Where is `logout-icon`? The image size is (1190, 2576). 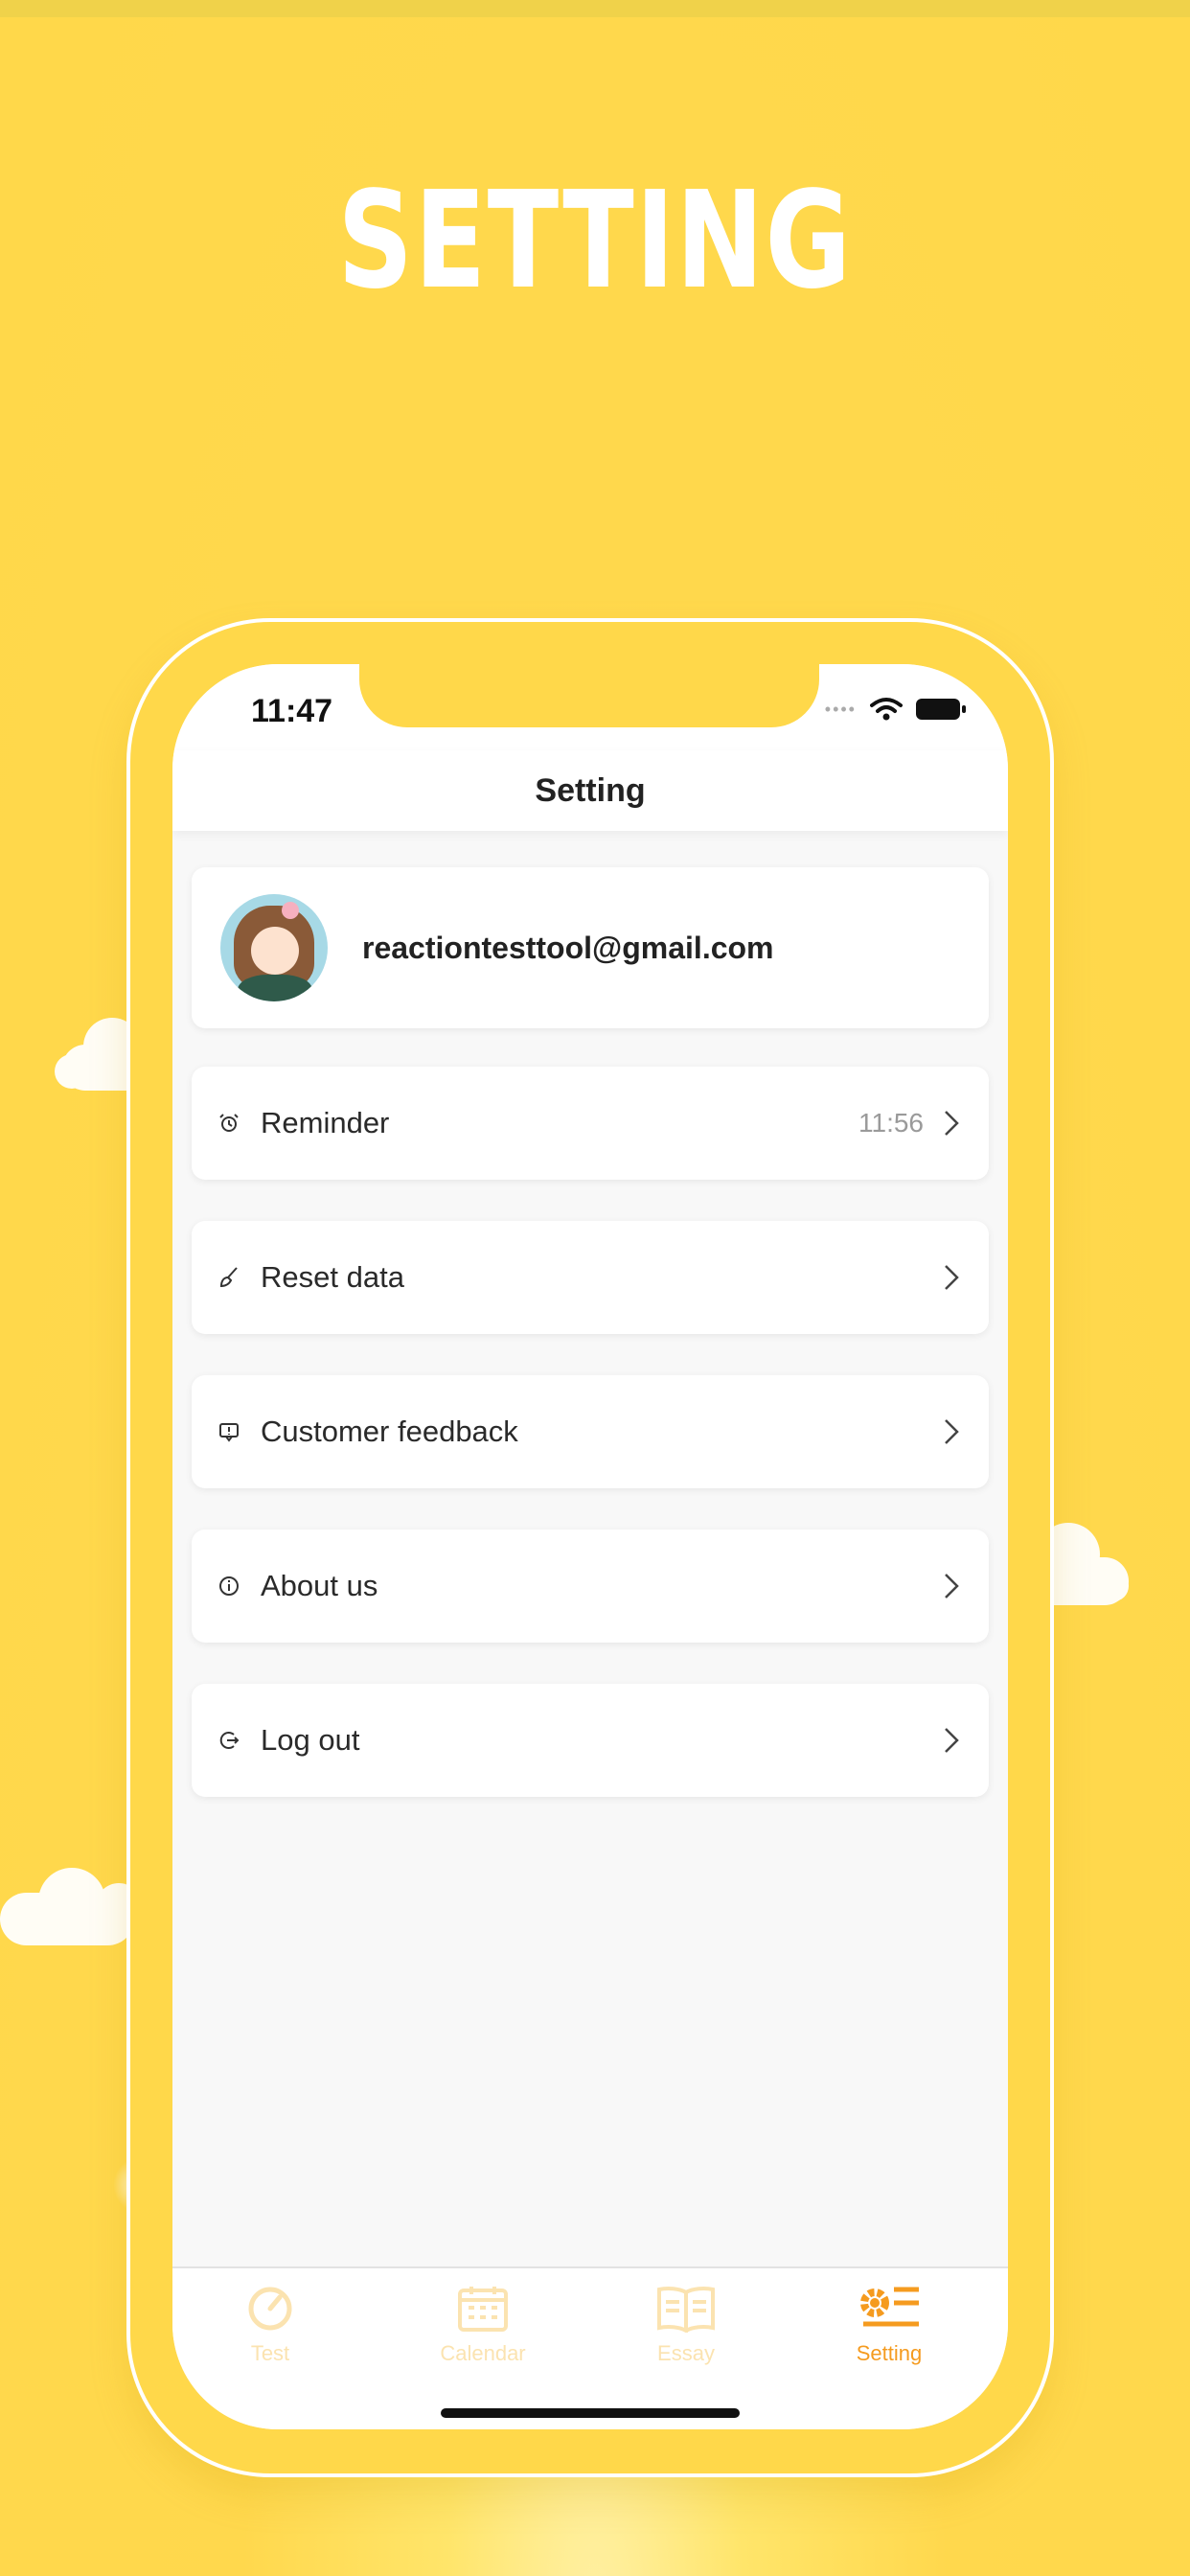 logout-icon is located at coordinates (229, 1740).